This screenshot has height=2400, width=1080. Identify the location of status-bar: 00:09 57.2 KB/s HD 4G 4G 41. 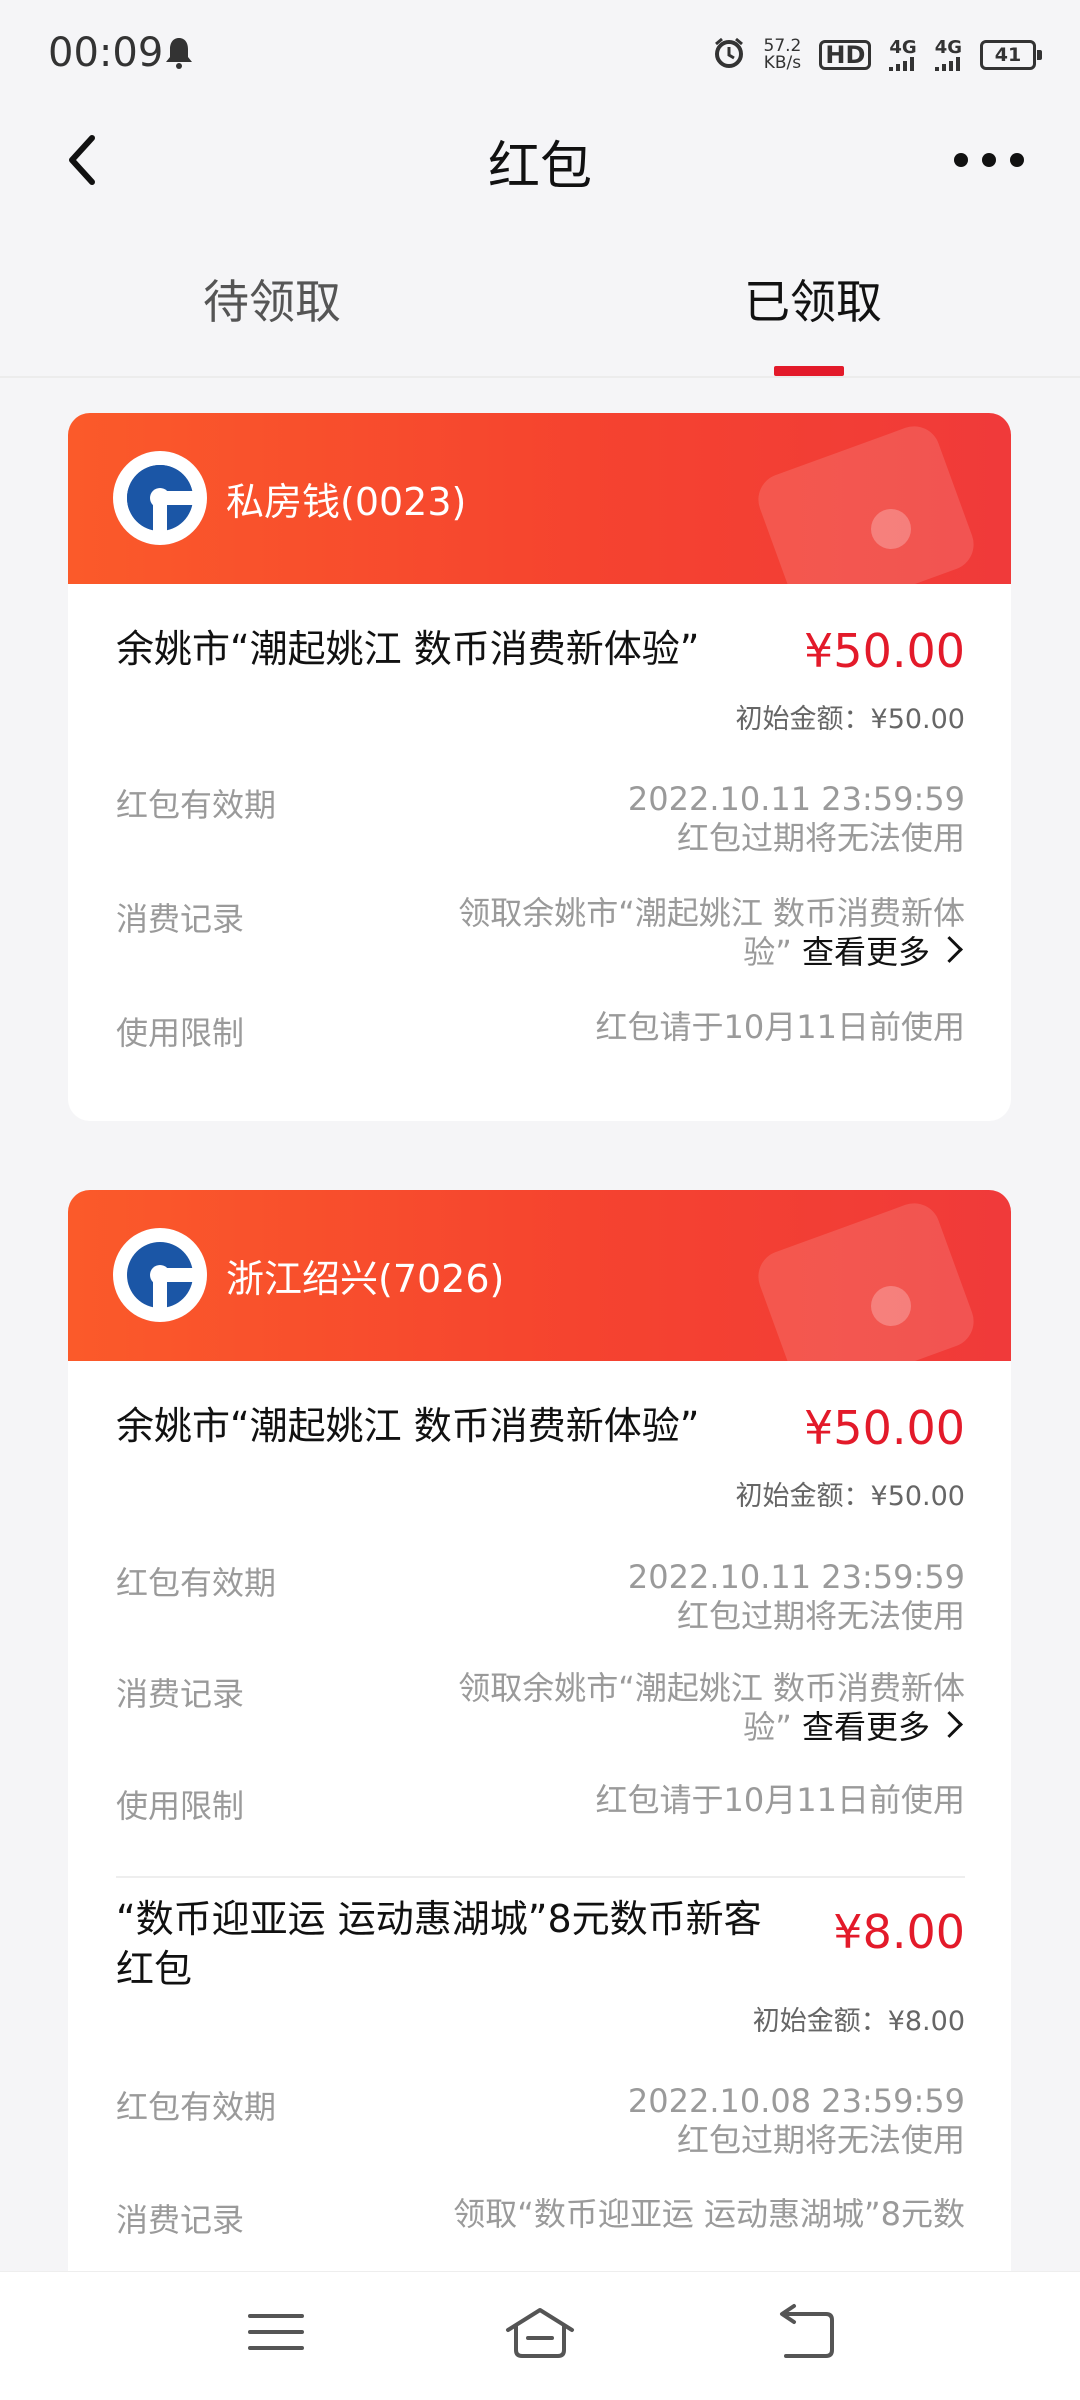
(540, 55).